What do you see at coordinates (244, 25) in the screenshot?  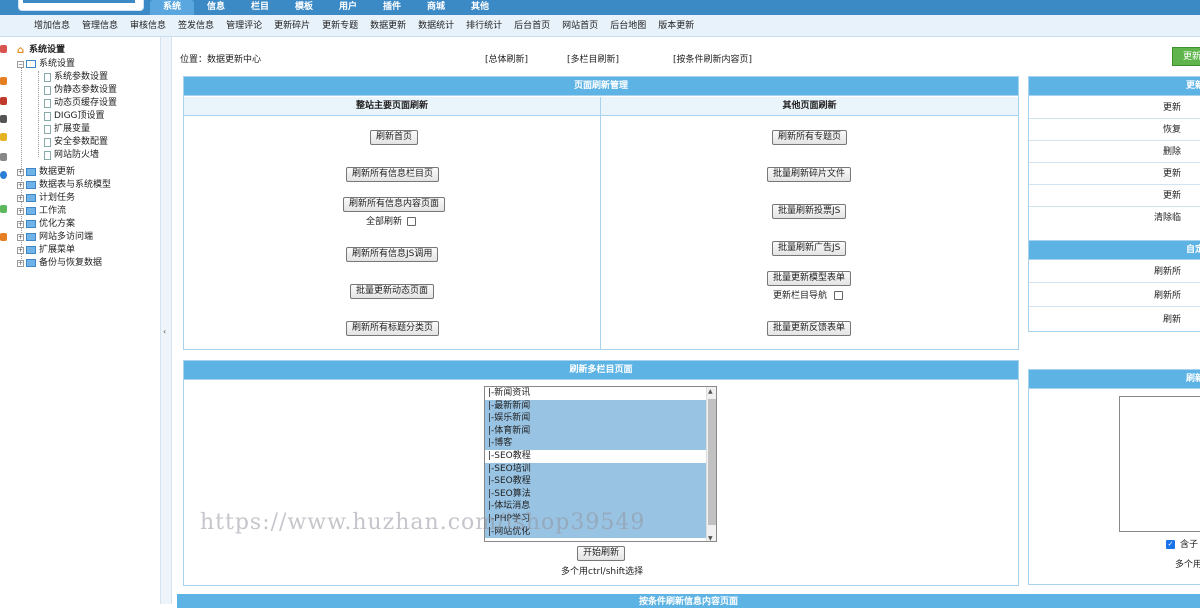 I see `subnav-manage-comments: 管理评论` at bounding box center [244, 25].